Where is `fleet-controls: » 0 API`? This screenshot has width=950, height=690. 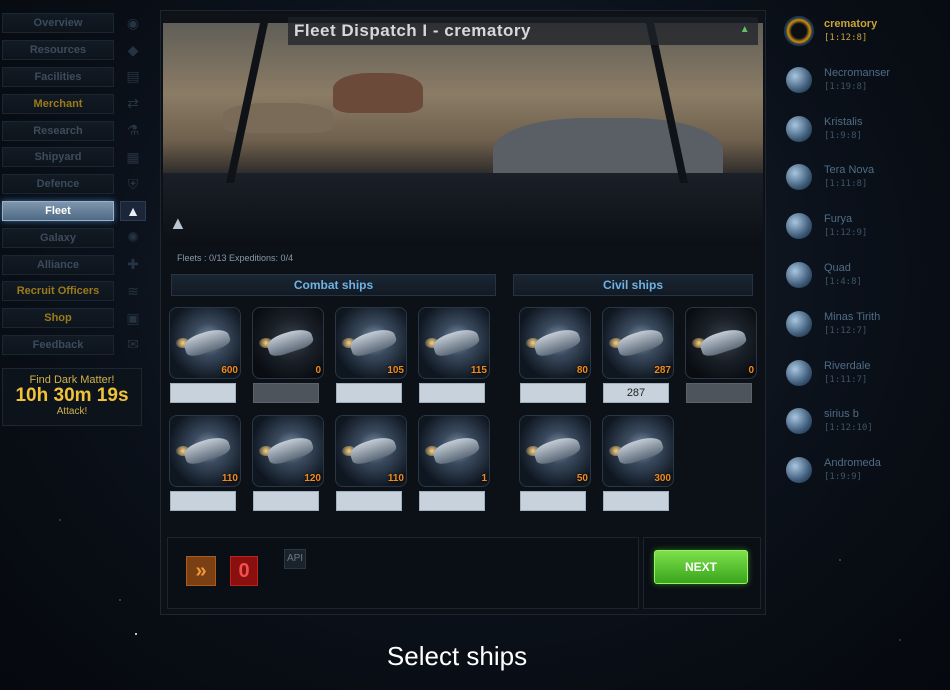
fleet-controls: » 0 API is located at coordinates (403, 573).